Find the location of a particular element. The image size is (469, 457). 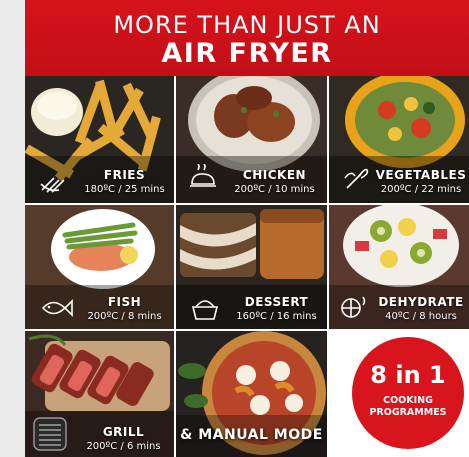

tile-manual-mode: & MANUAL MODE is located at coordinates (251, 394).